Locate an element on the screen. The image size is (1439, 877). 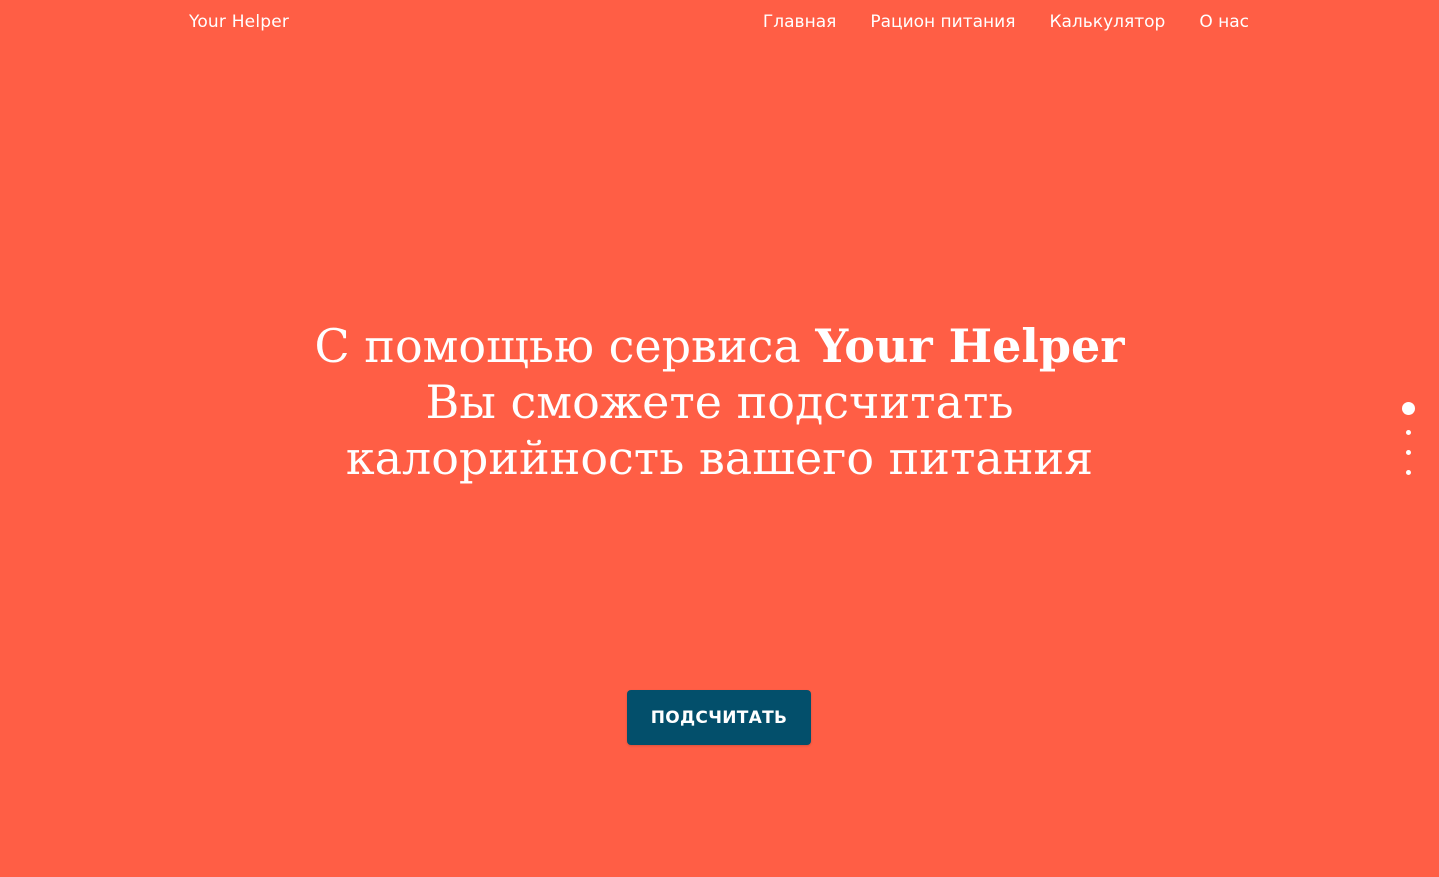
nav-link-calculator: Калькулятор is located at coordinates (1107, 22).